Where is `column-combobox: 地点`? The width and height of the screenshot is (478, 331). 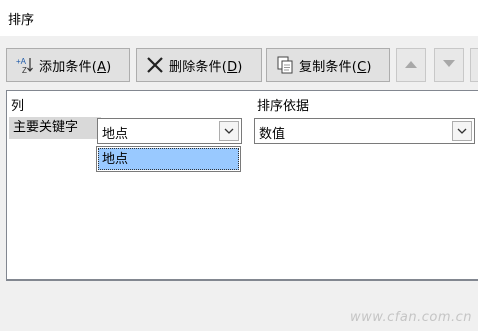 column-combobox: 地点 is located at coordinates (169, 131).